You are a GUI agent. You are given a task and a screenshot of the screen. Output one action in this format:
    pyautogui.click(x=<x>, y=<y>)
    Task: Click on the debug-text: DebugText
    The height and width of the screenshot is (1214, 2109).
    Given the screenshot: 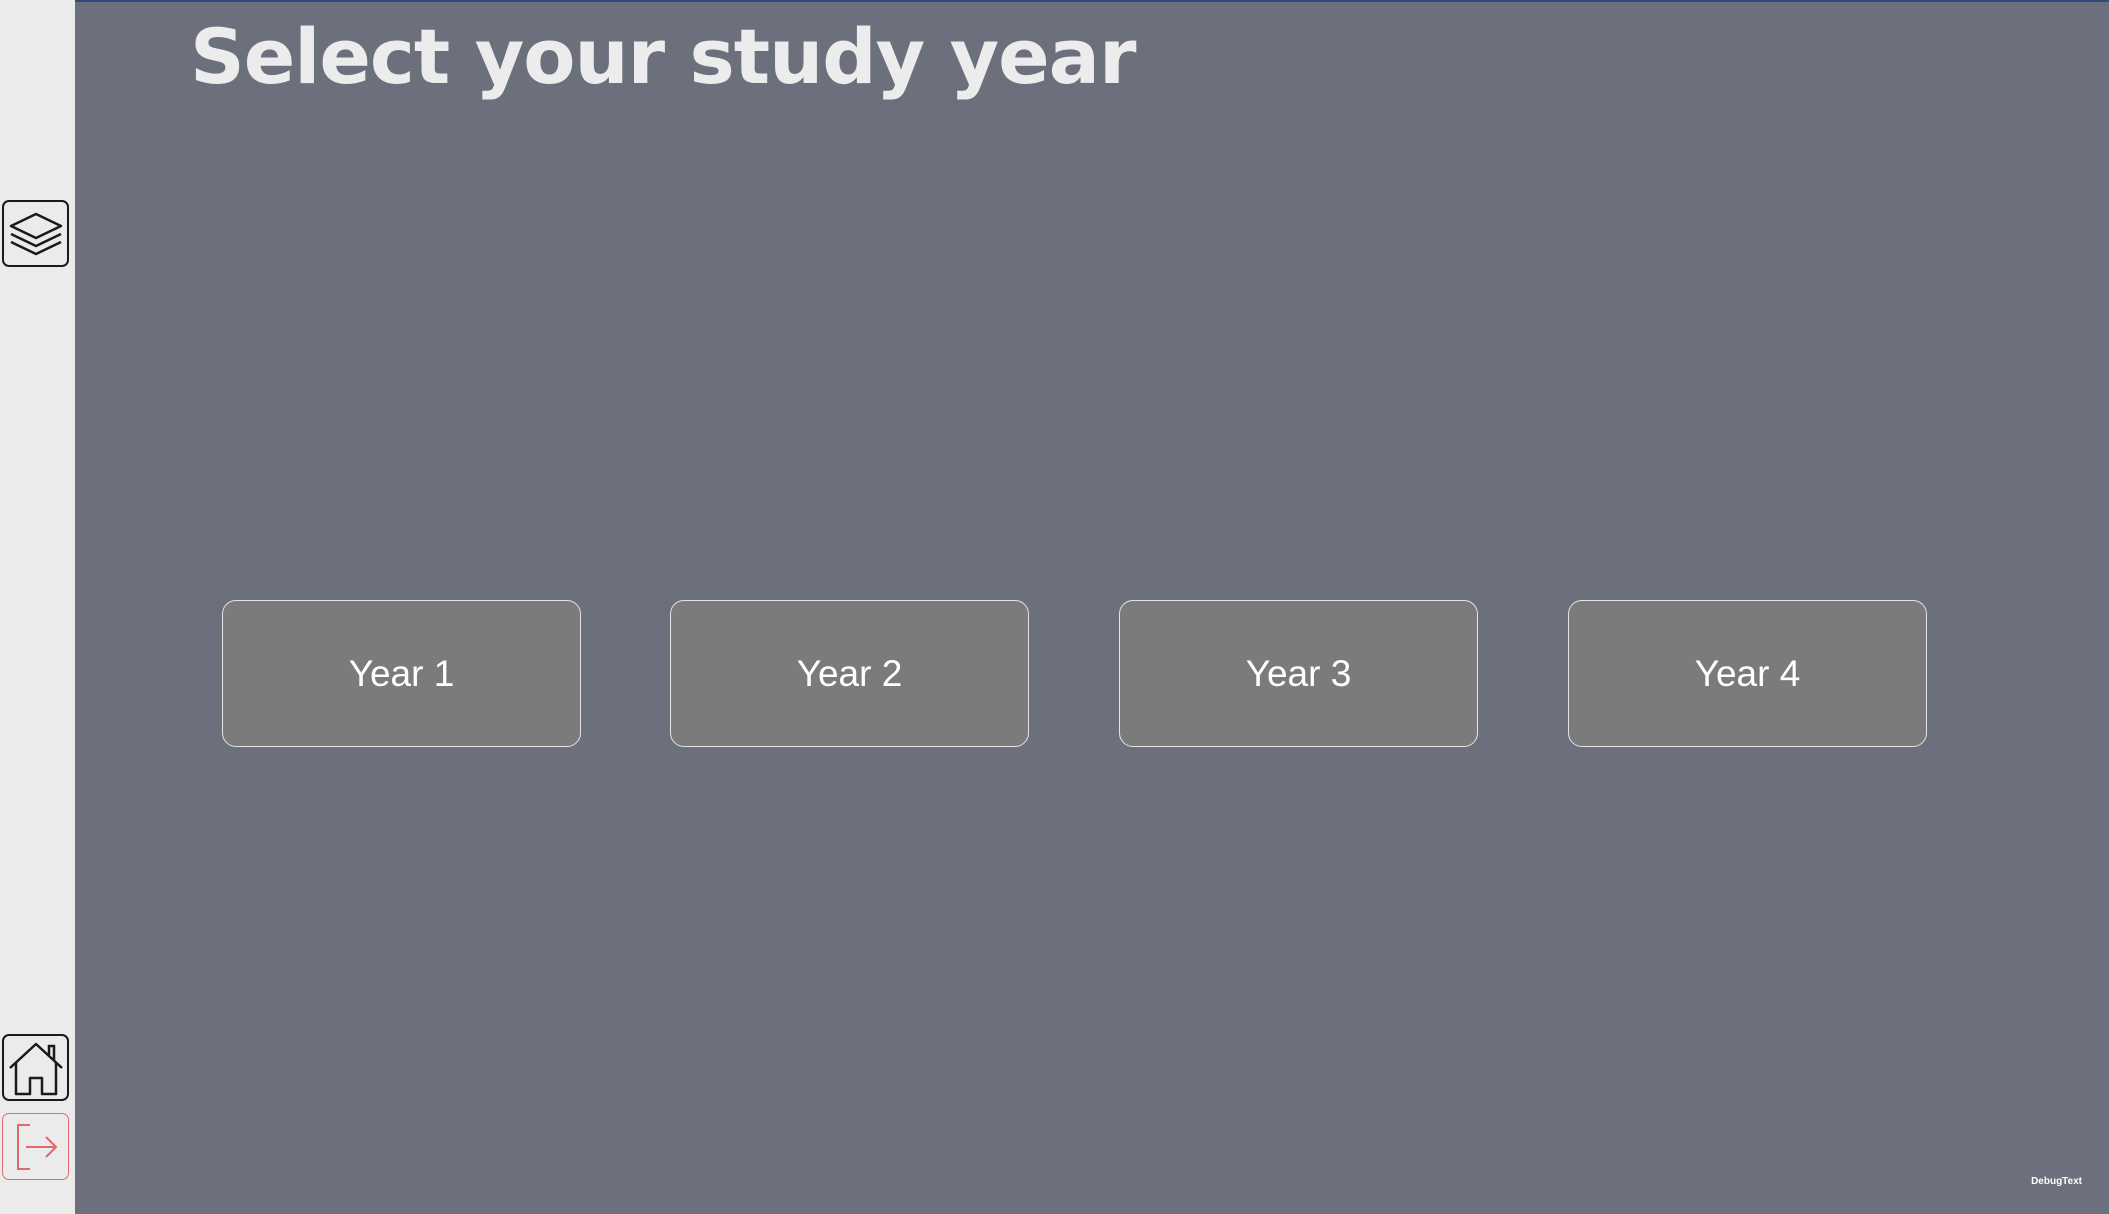 What is the action you would take?
    pyautogui.click(x=2056, y=1181)
    